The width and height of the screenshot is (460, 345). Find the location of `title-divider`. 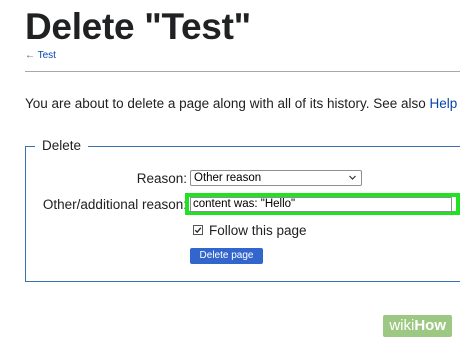

title-divider is located at coordinates (242, 71).